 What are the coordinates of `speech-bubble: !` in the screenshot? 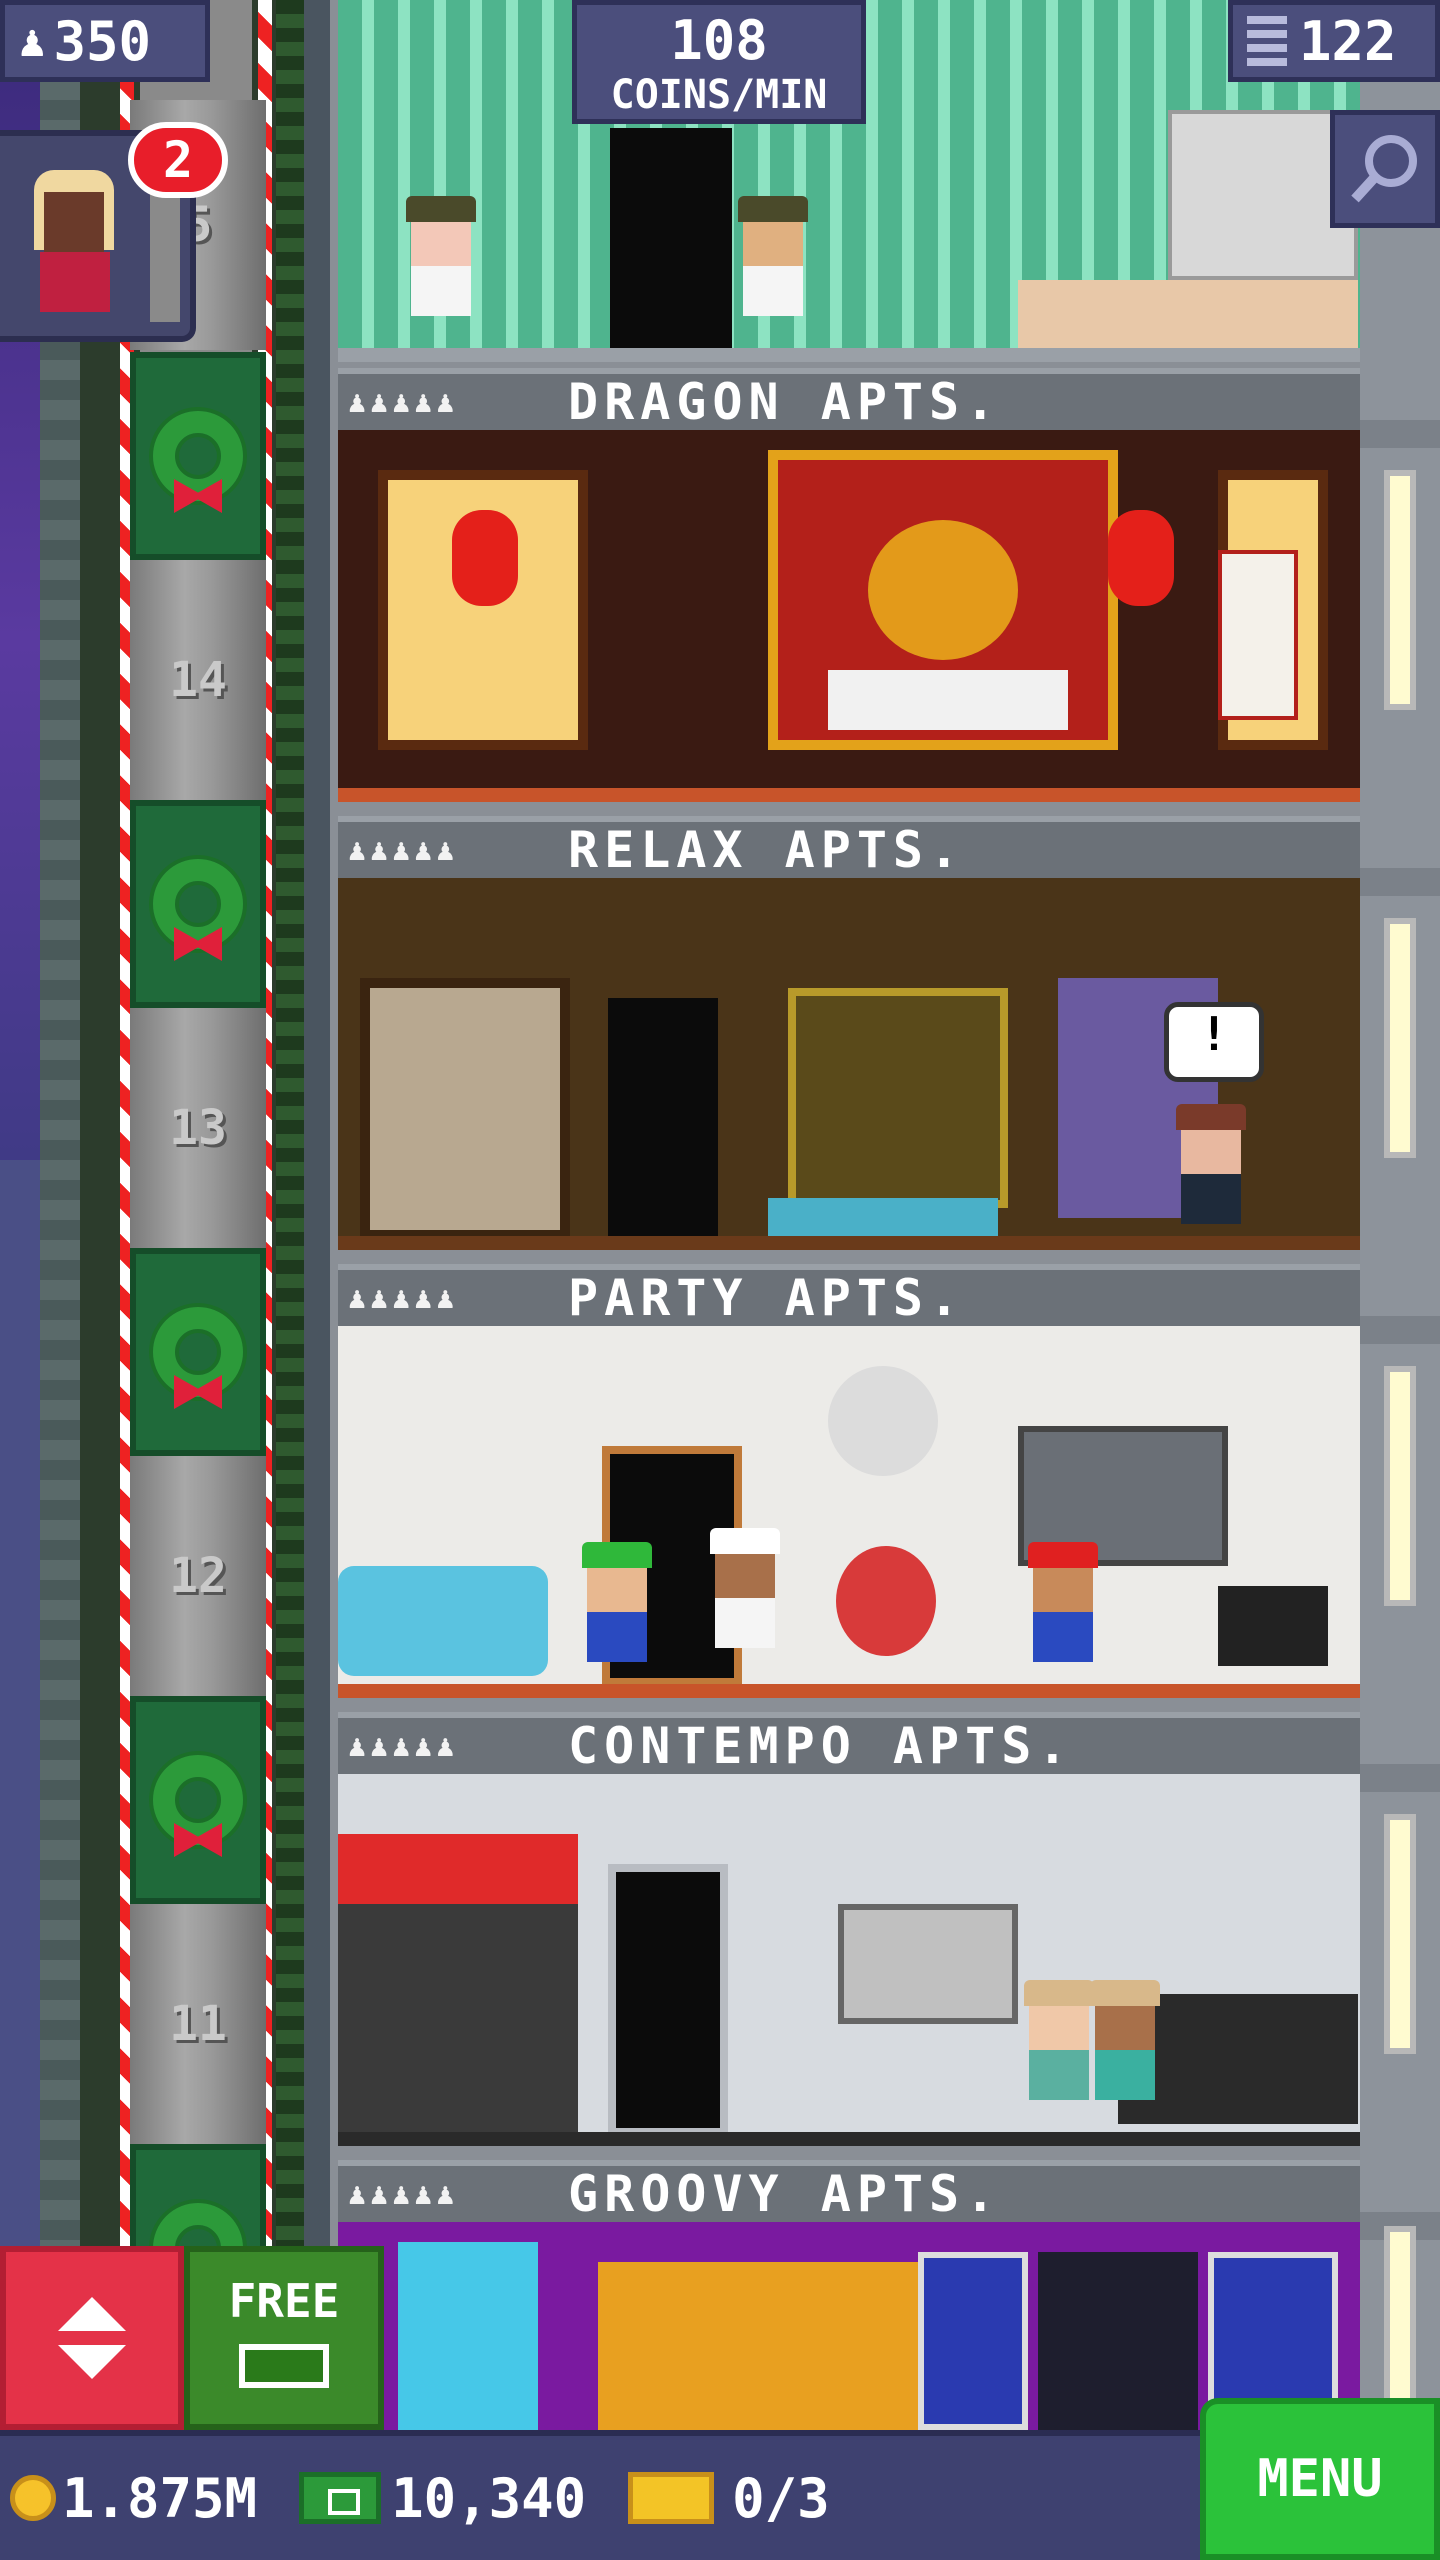 It's located at (1214, 1042).